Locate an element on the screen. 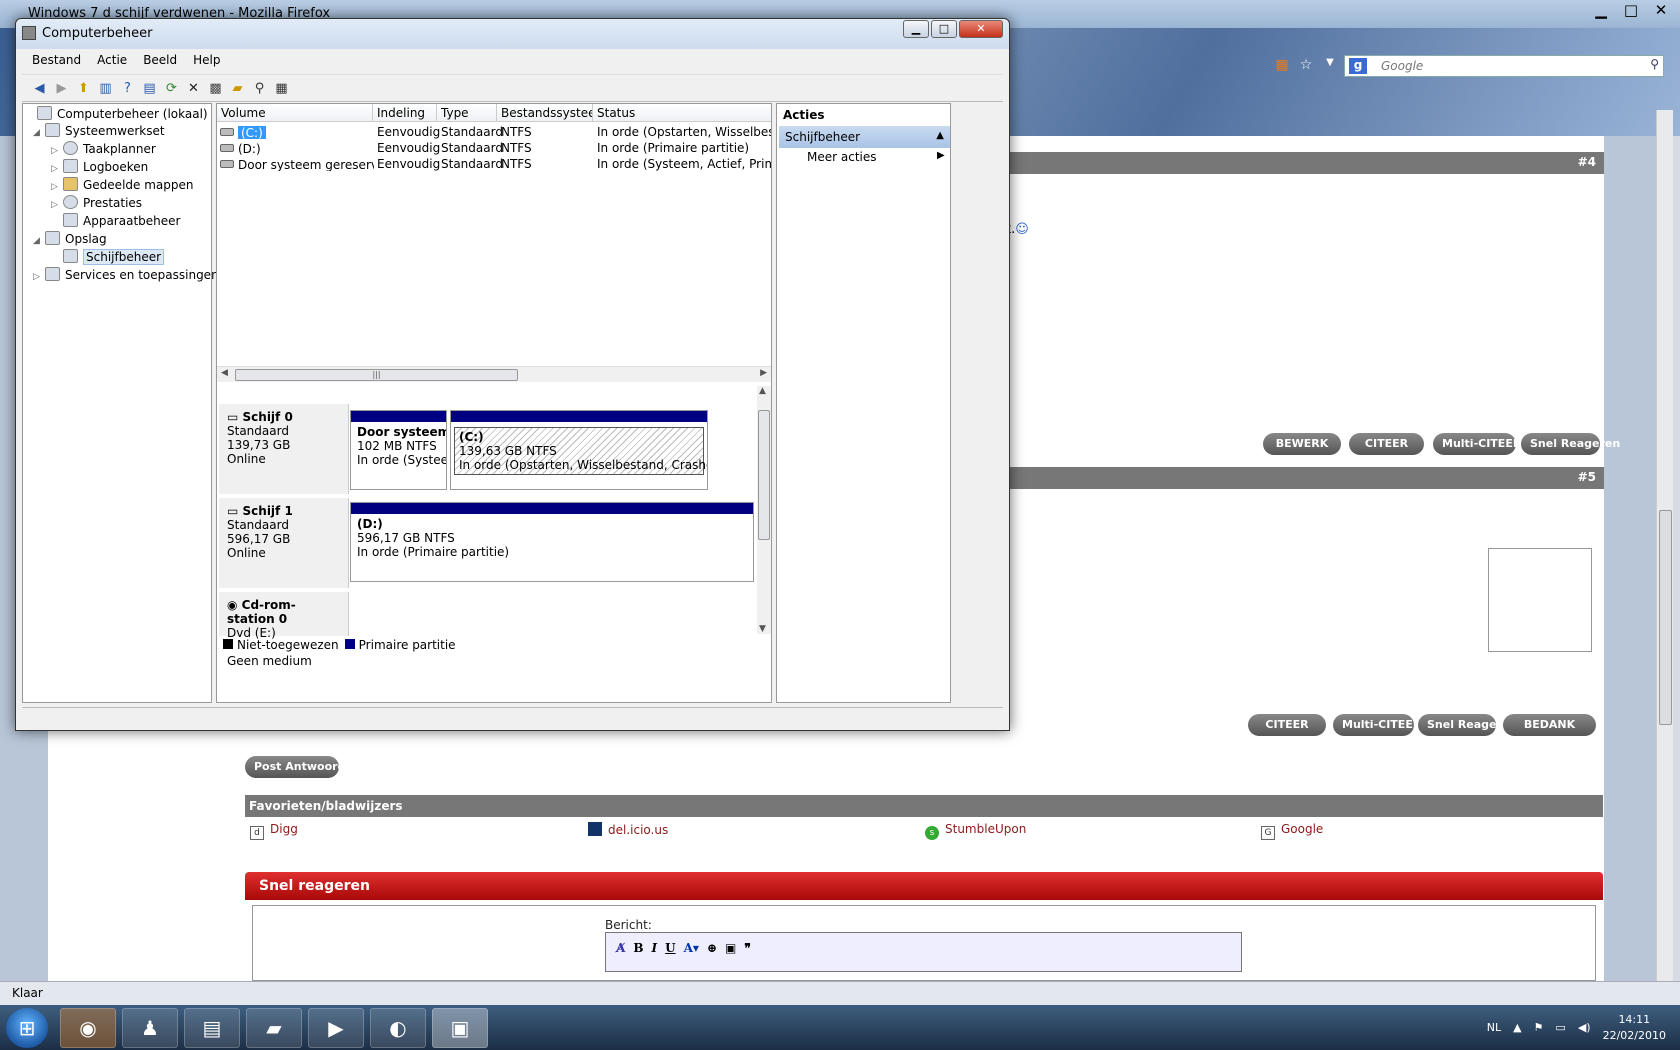 The width and height of the screenshot is (1680, 1050). help-icon: ? is located at coordinates (127, 88).